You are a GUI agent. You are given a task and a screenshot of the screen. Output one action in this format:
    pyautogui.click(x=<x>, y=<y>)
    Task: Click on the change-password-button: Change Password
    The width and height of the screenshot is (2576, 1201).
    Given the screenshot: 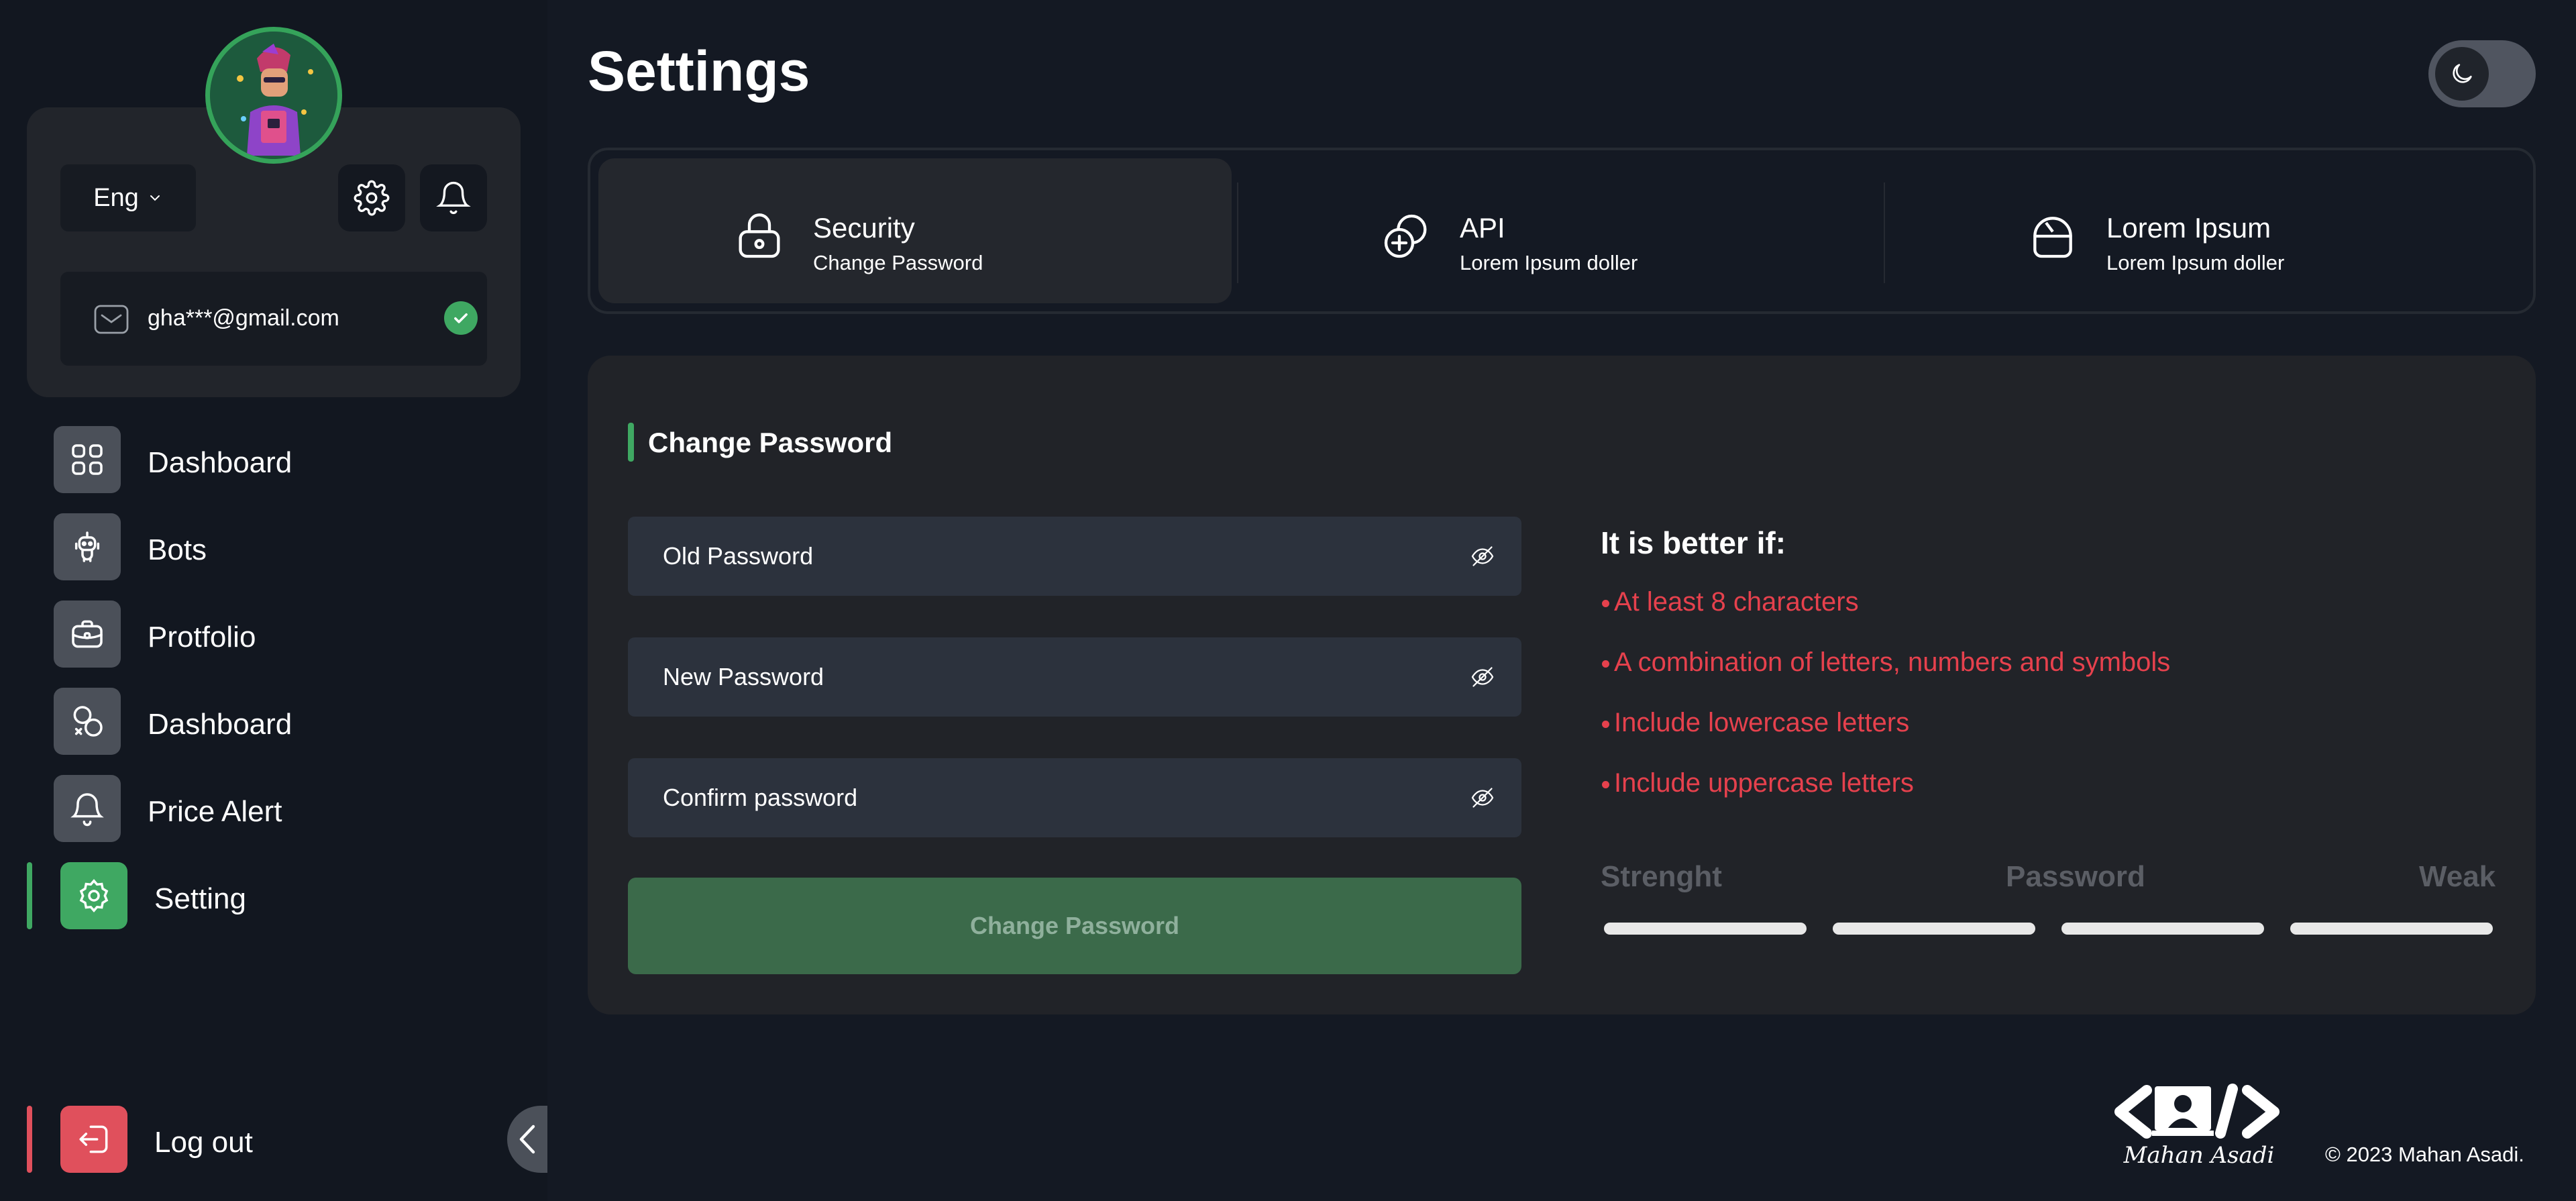 What is the action you would take?
    pyautogui.click(x=1074, y=926)
    